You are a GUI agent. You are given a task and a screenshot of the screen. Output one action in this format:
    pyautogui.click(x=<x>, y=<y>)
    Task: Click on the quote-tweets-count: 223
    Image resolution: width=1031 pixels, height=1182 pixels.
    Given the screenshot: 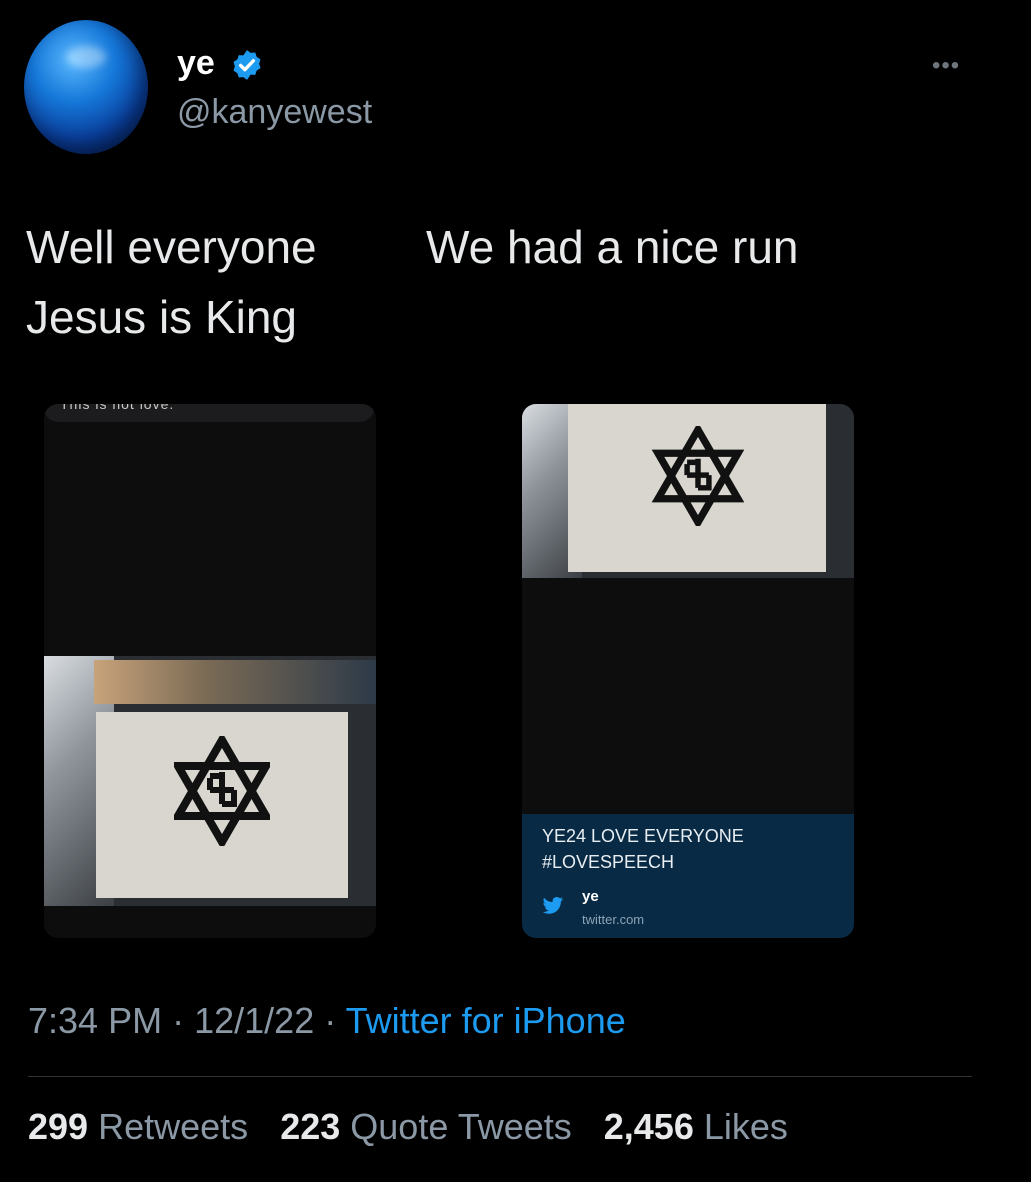 What is the action you would take?
    pyautogui.click(x=310, y=1126)
    